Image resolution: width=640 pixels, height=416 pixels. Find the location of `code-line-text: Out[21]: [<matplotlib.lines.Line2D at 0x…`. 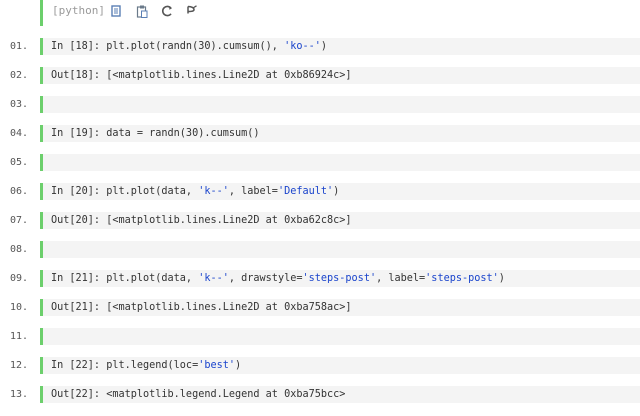

code-line-text: Out[21]: [<matplotlib.lines.Line2D at 0x… is located at coordinates (201, 307).